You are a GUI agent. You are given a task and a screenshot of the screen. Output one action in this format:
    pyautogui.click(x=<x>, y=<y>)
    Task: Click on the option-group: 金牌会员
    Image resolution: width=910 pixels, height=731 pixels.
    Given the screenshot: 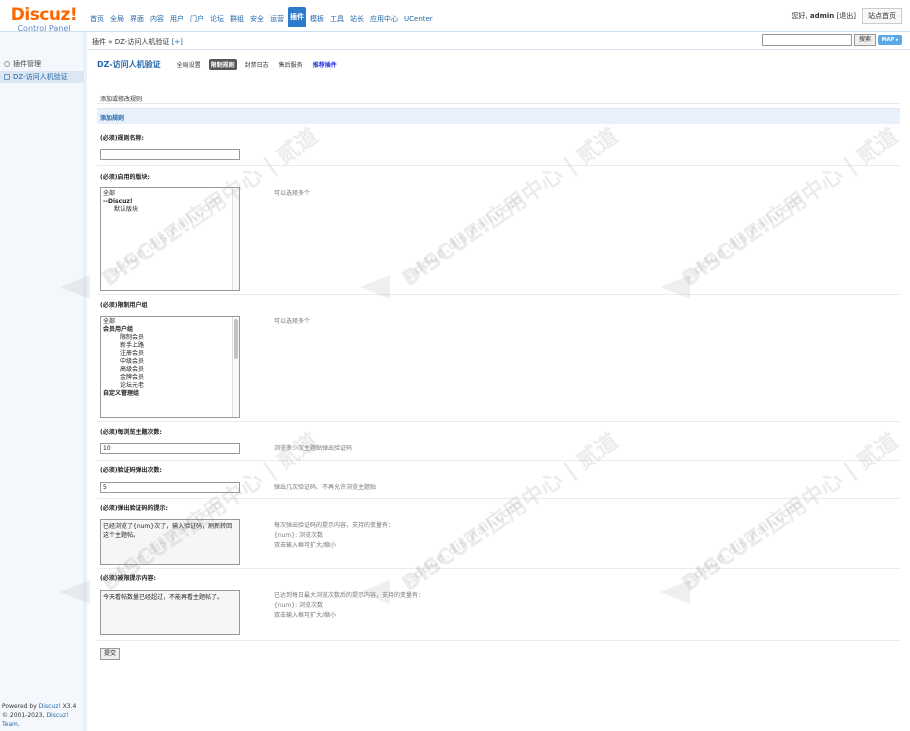 What is the action you would take?
    pyautogui.click(x=170, y=378)
    